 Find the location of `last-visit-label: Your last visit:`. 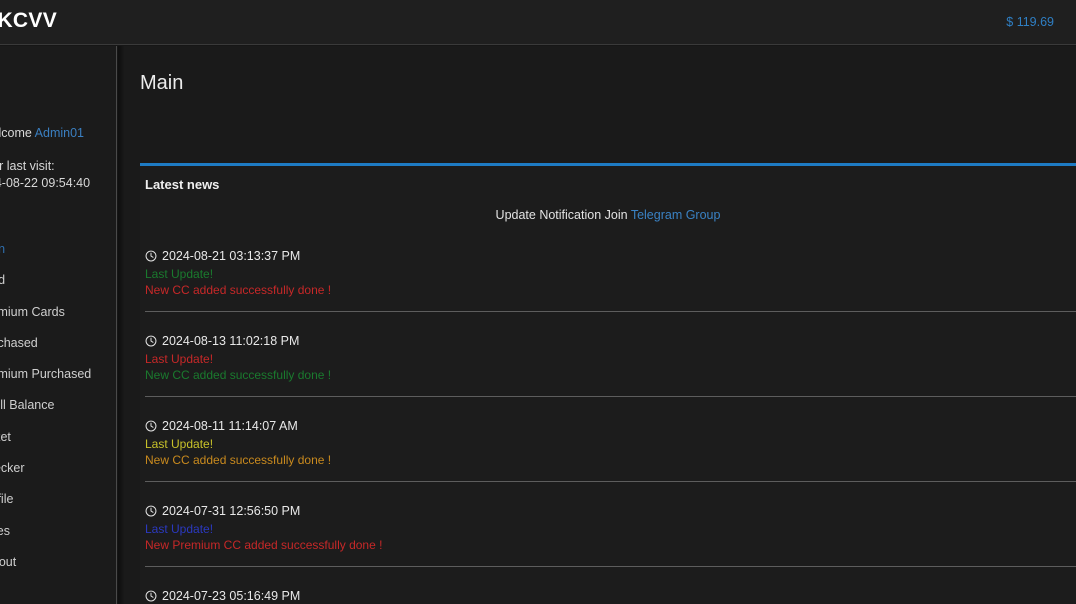

last-visit-label: Your last visit: is located at coordinates (27, 166).